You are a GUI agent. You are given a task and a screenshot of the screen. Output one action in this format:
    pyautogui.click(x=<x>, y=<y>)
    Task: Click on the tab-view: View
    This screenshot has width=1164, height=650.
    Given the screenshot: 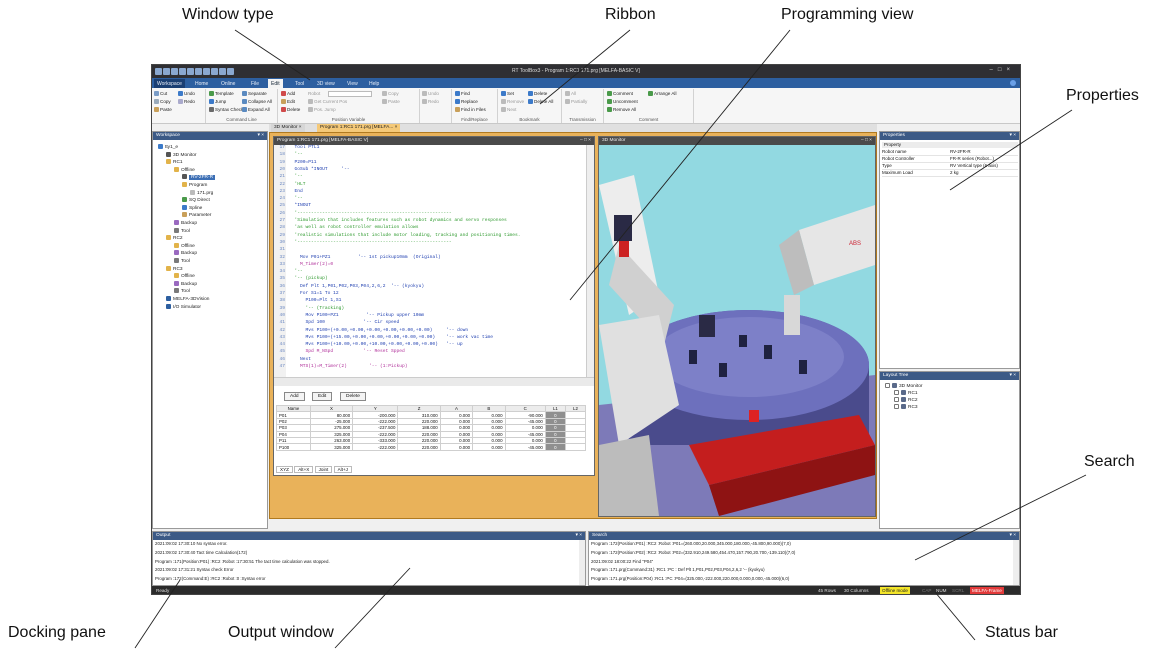 What is the action you would take?
    pyautogui.click(x=352, y=83)
    